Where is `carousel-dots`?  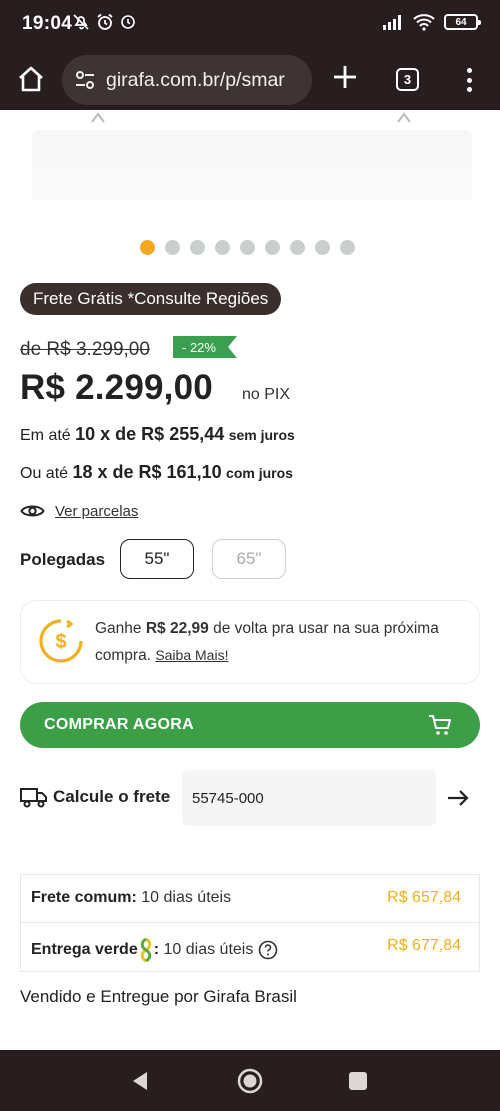
carousel-dots is located at coordinates (247, 247).